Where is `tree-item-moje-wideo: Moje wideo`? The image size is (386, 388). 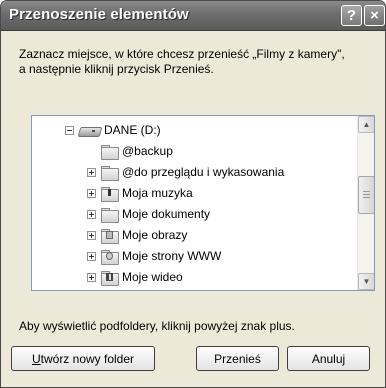 tree-item-moje-wideo: Moje wideo is located at coordinates (135, 277).